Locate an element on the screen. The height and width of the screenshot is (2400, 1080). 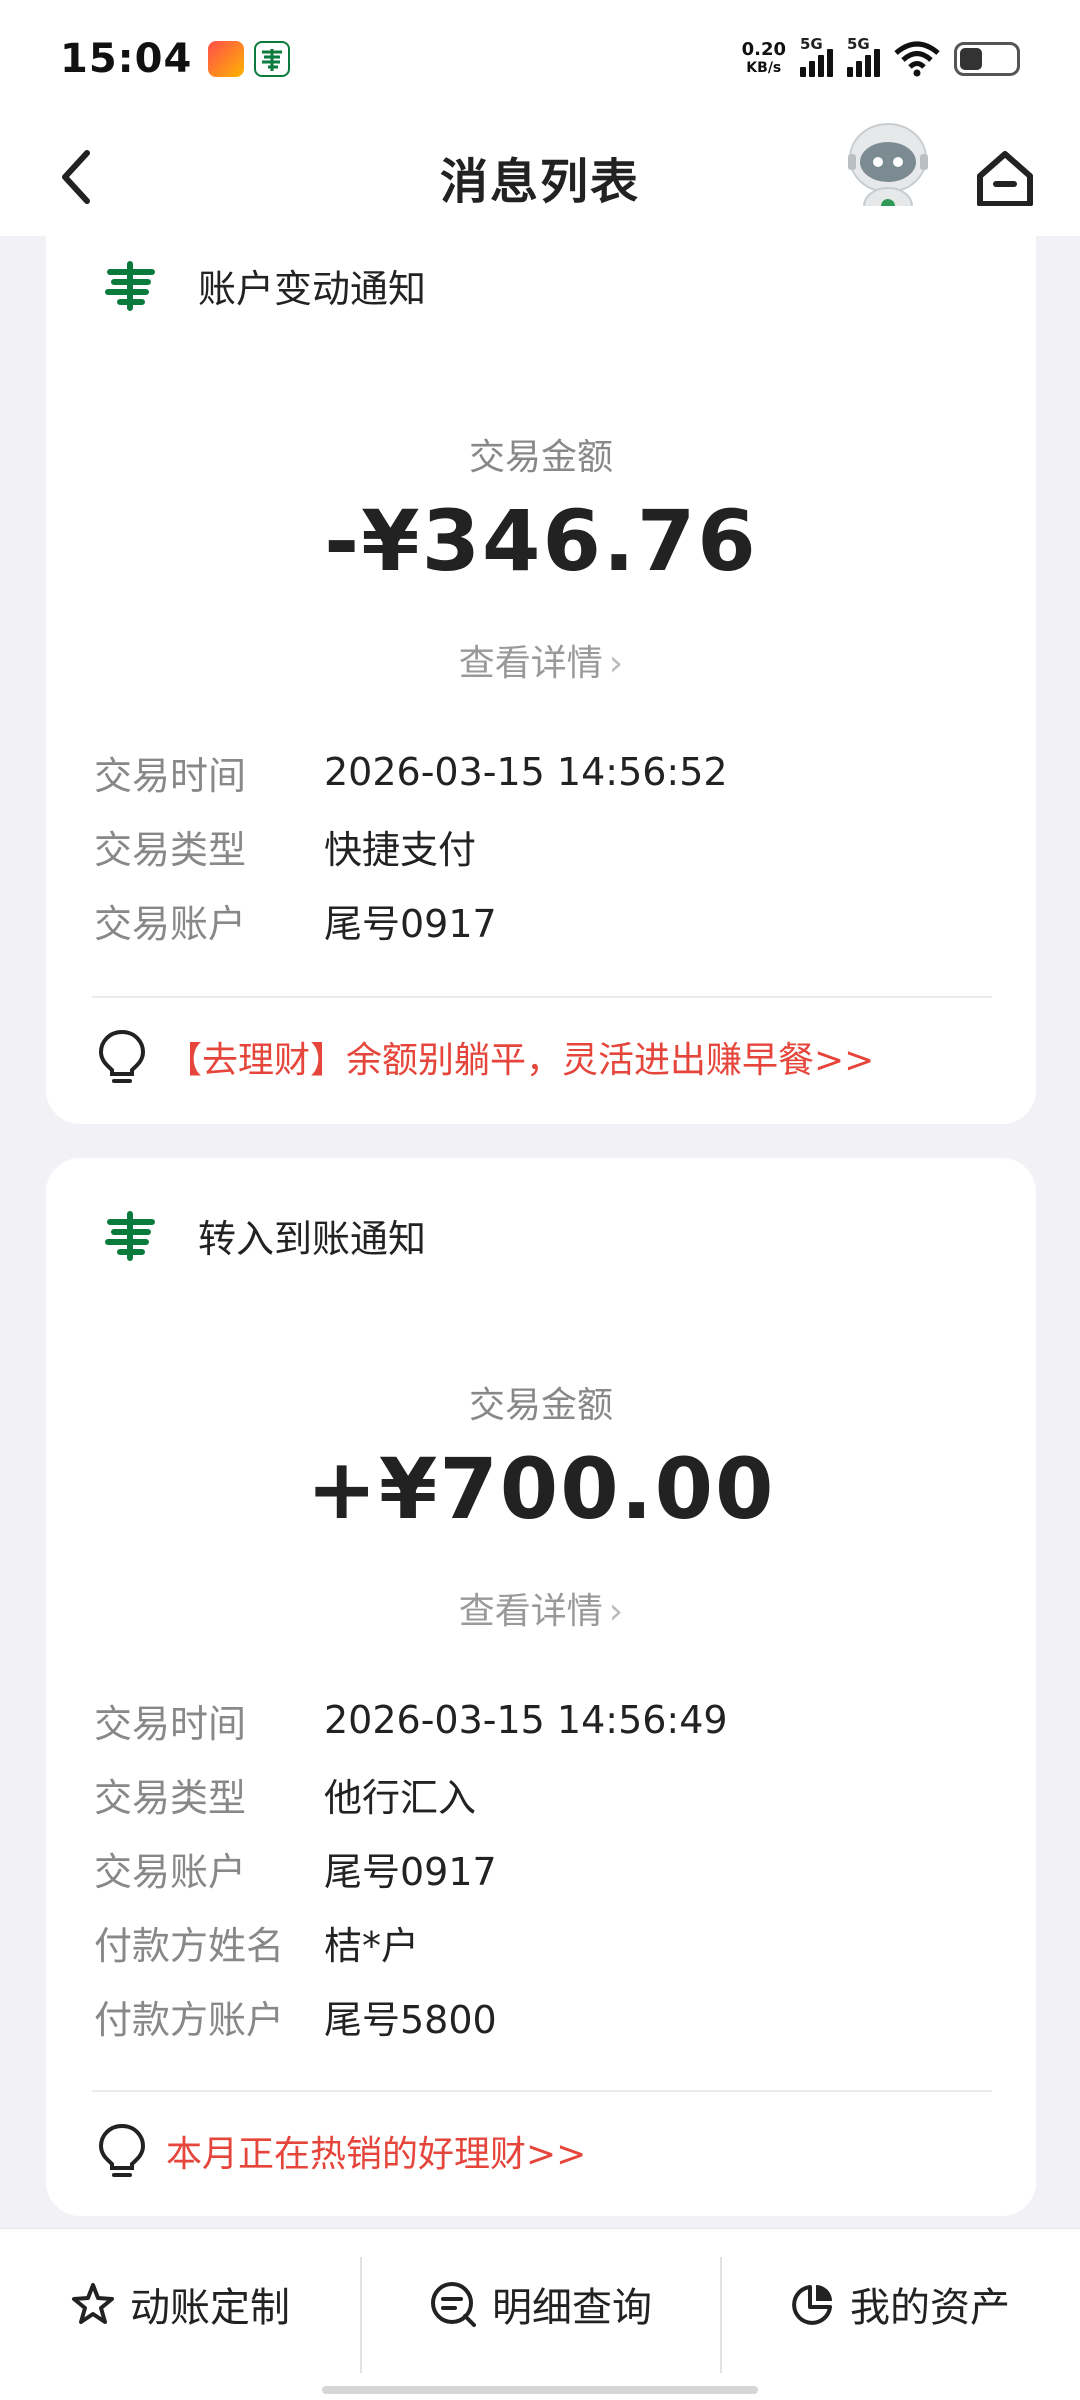
detail-row: 付款方账户 尾号5800 is located at coordinates (295, 2016).